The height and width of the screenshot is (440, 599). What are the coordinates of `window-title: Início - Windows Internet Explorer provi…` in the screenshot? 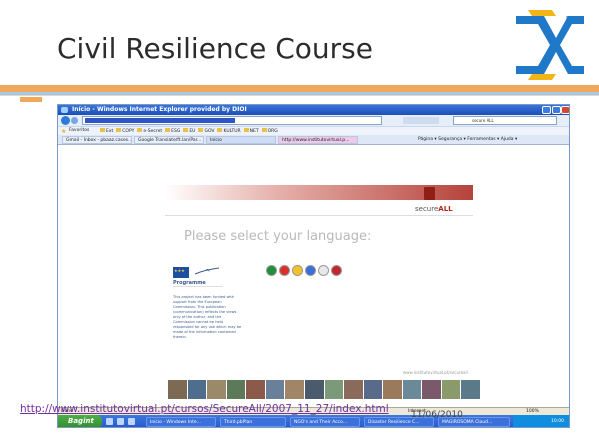 It's located at (159, 109).